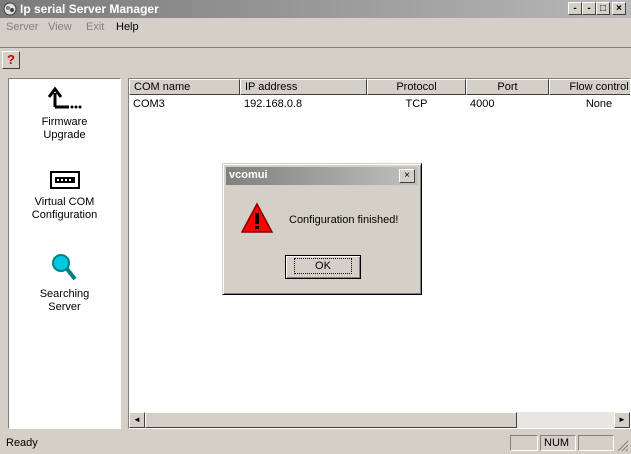 This screenshot has width=631, height=454. What do you see at coordinates (64, 112) in the screenshot?
I see `sidebar-item-firmware-upgrade: Firmware Upgrade` at bounding box center [64, 112].